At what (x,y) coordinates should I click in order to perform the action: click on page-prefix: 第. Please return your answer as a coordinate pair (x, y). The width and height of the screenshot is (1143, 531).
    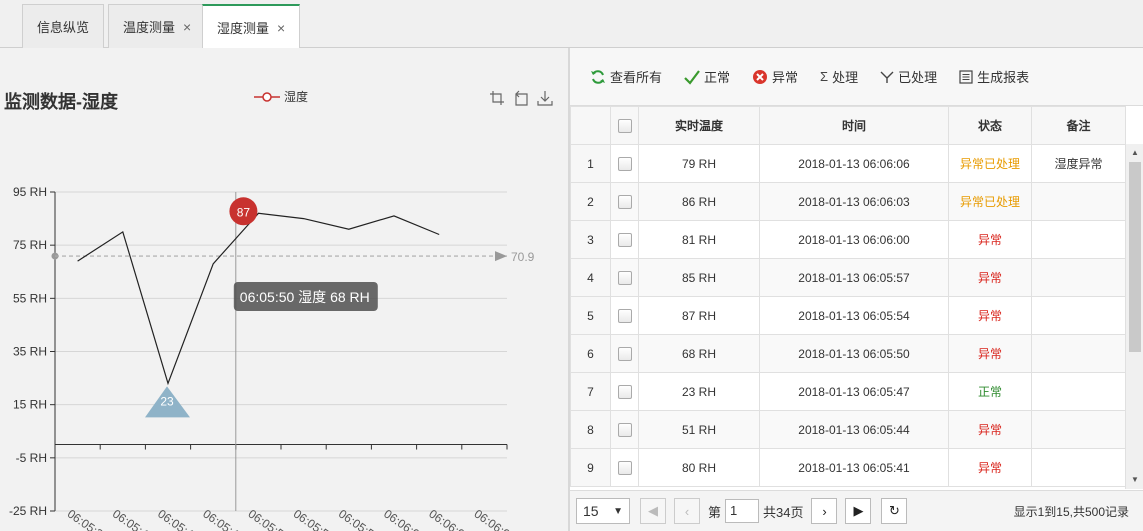
    Looking at the image, I should click on (715, 512).